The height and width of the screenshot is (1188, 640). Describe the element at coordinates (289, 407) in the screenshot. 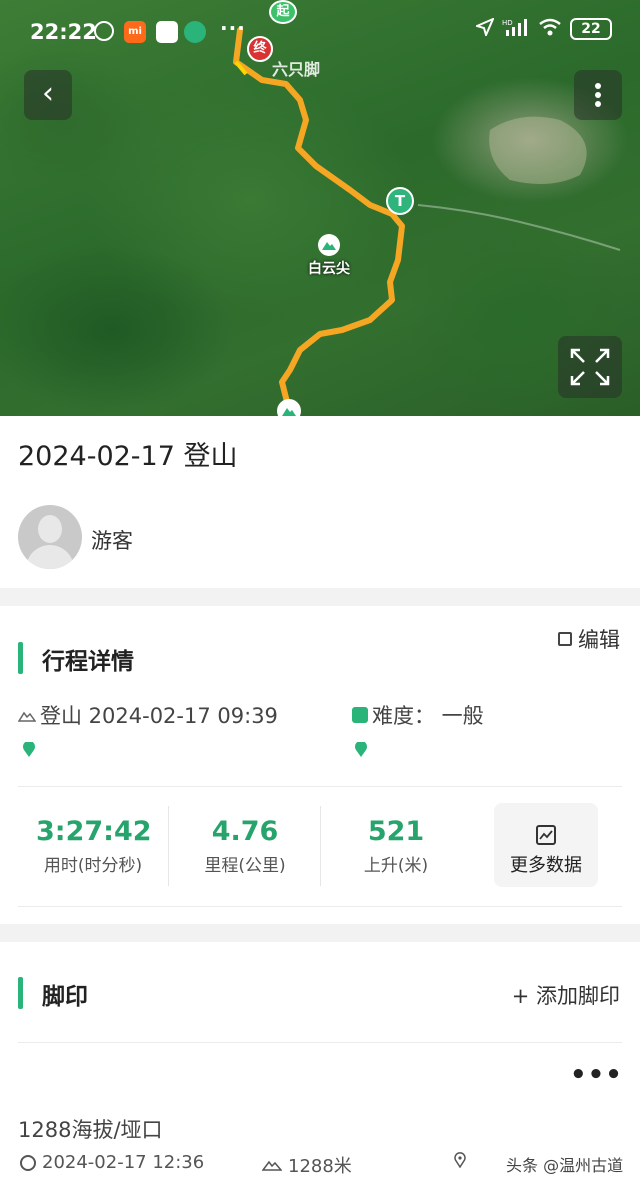

I see `mountain-marker` at that location.